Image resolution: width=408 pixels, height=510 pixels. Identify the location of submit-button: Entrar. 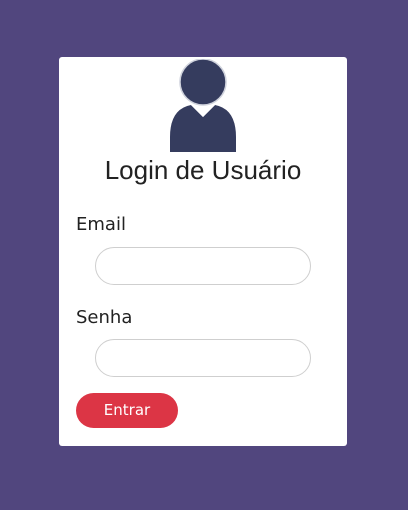
(127, 410).